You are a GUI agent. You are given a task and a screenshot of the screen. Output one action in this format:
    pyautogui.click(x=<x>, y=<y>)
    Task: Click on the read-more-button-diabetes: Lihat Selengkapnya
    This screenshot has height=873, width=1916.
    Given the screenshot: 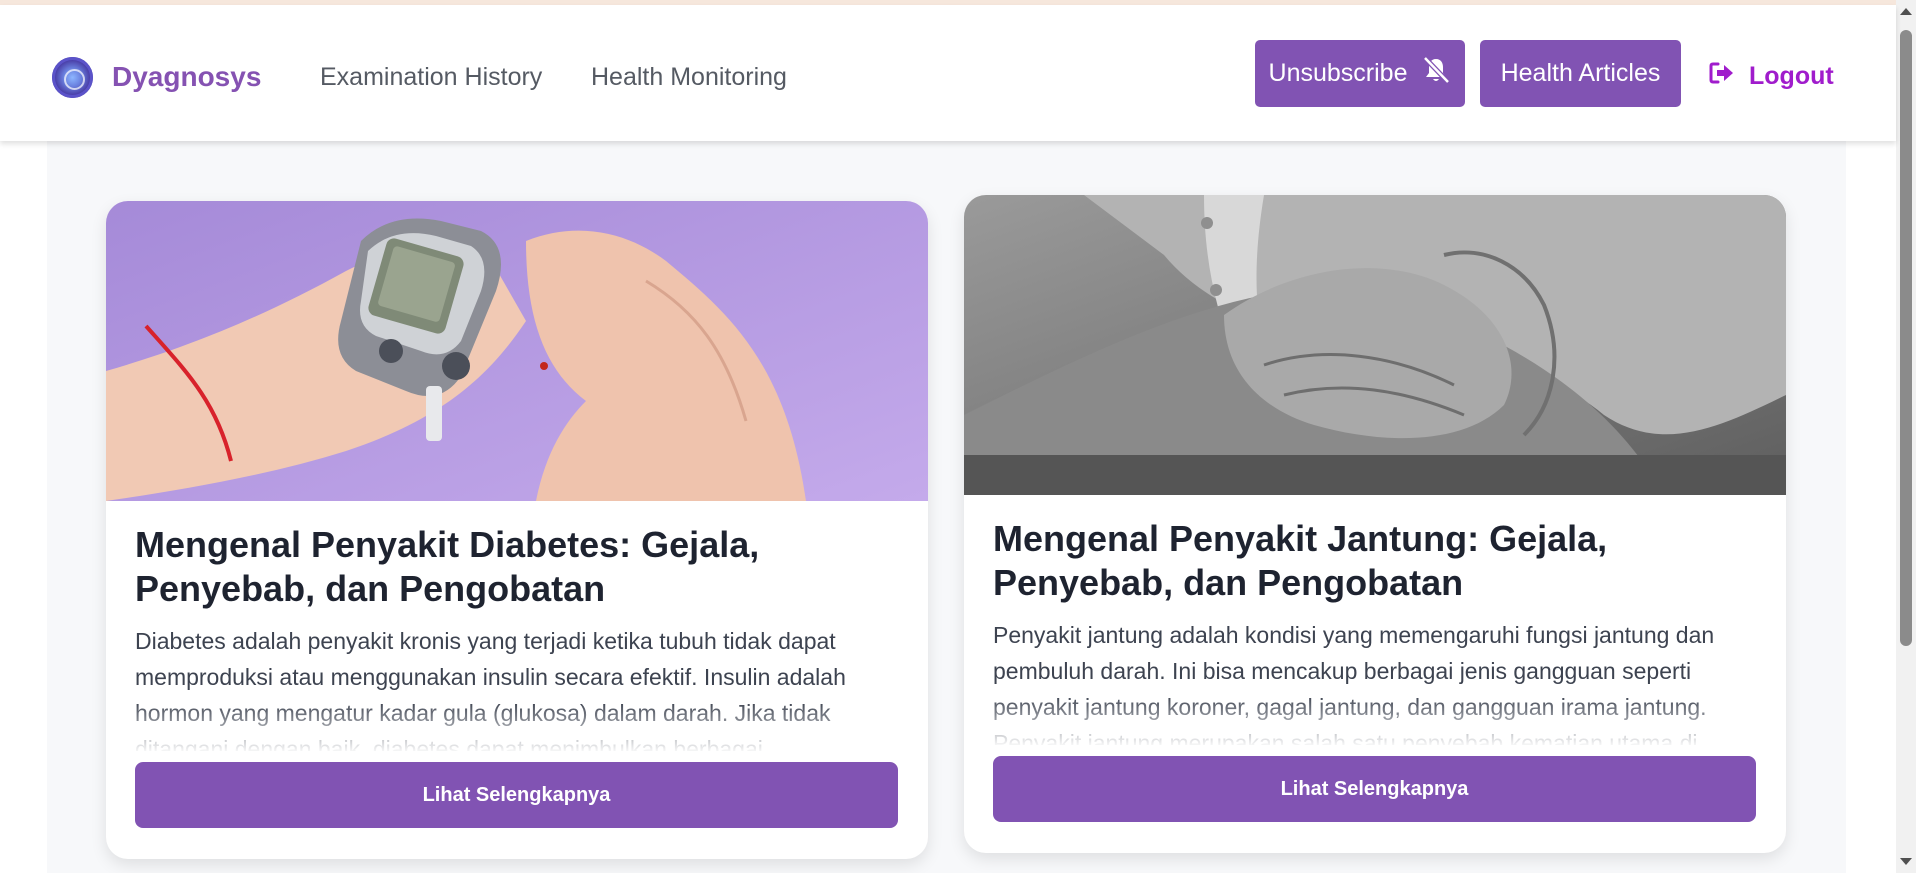 What is the action you would take?
    pyautogui.click(x=516, y=795)
    